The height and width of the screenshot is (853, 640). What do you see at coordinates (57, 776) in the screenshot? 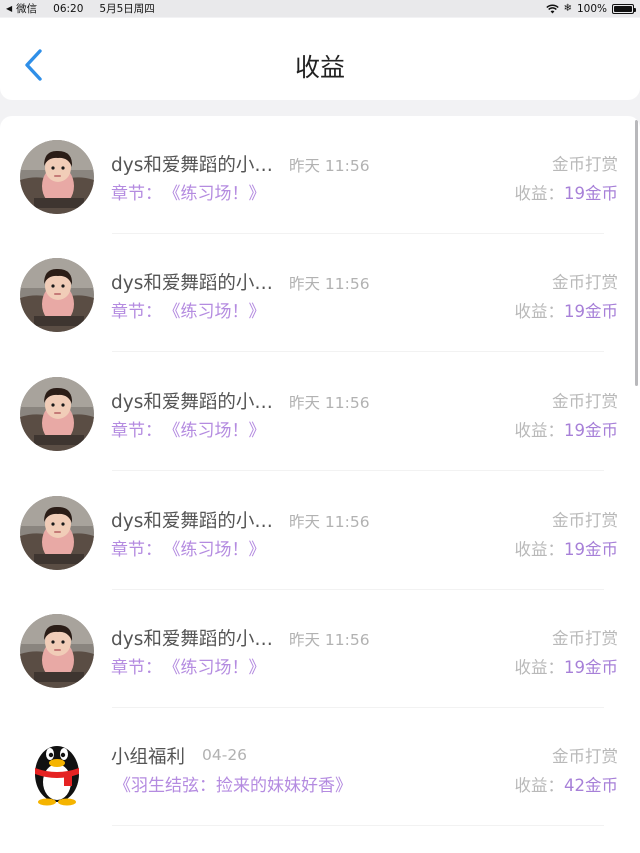
I see `penguin-icon` at bounding box center [57, 776].